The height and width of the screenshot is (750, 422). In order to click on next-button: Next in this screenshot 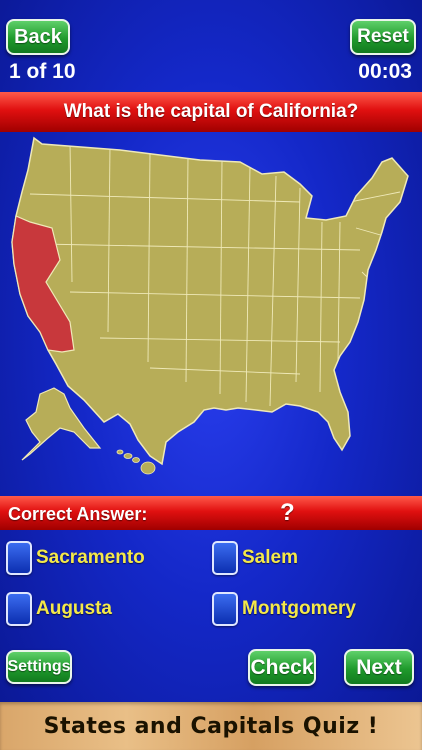, I will do `click(379, 667)`.